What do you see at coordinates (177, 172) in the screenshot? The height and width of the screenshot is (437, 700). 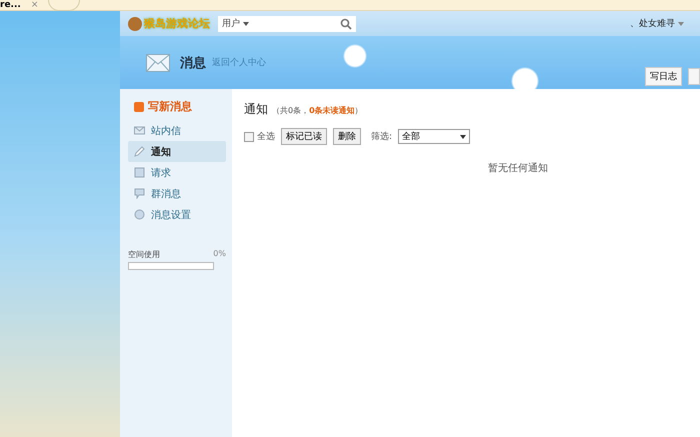 I see `sidebar-item: 请求` at bounding box center [177, 172].